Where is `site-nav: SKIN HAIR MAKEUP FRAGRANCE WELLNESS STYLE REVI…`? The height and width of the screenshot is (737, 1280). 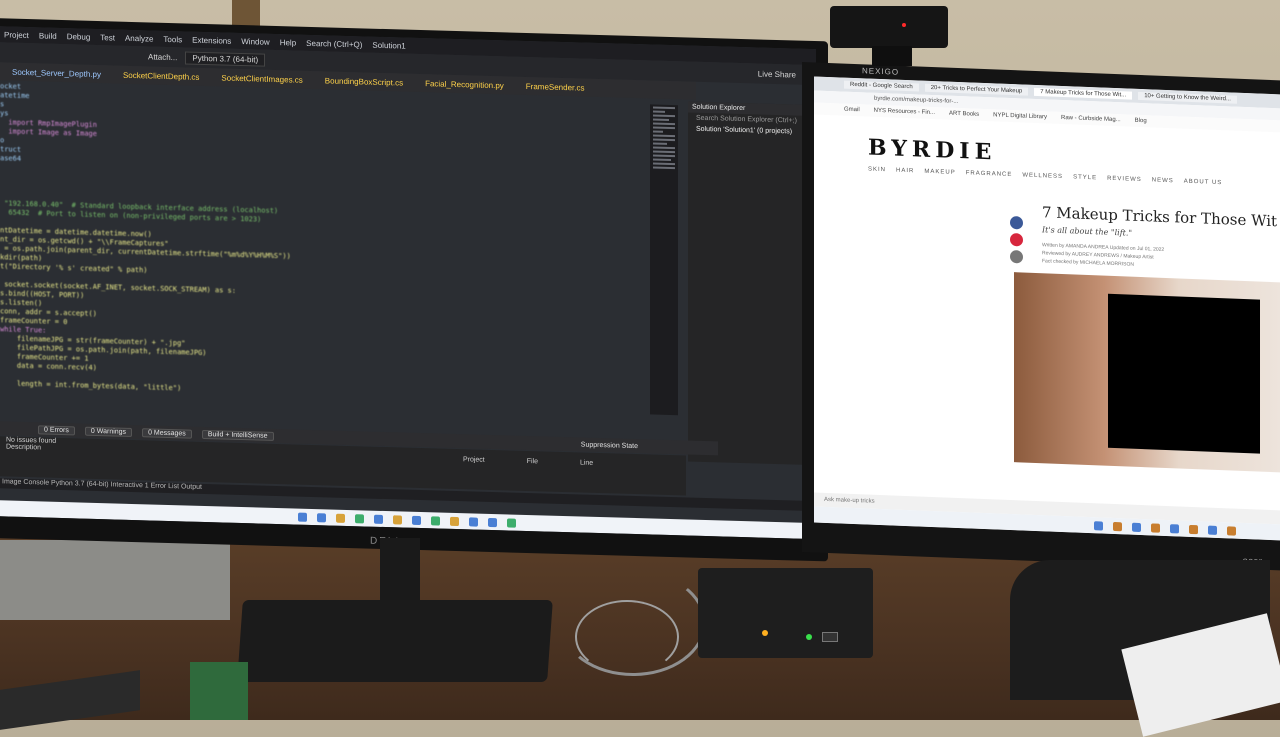 site-nav: SKIN HAIR MAKEUP FRAGRANCE WELLNESS STYLE REVI… is located at coordinates (1045, 177).